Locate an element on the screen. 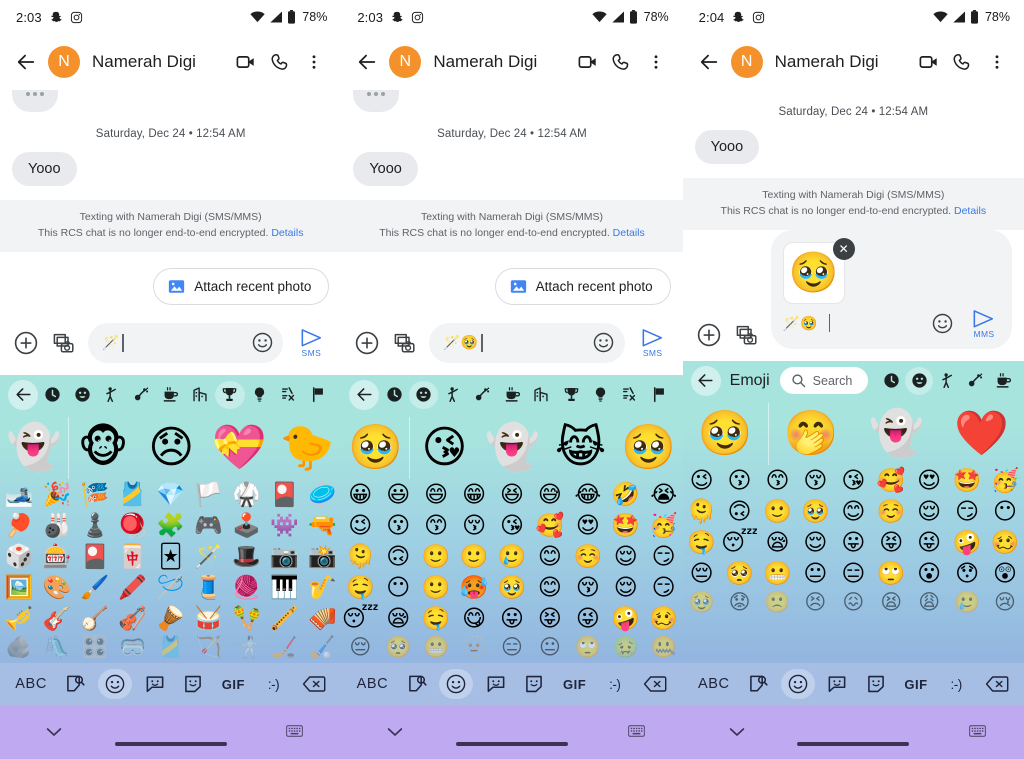 The image size is (1024, 759). emoji-cell: 🙄 is located at coordinates (588, 647).